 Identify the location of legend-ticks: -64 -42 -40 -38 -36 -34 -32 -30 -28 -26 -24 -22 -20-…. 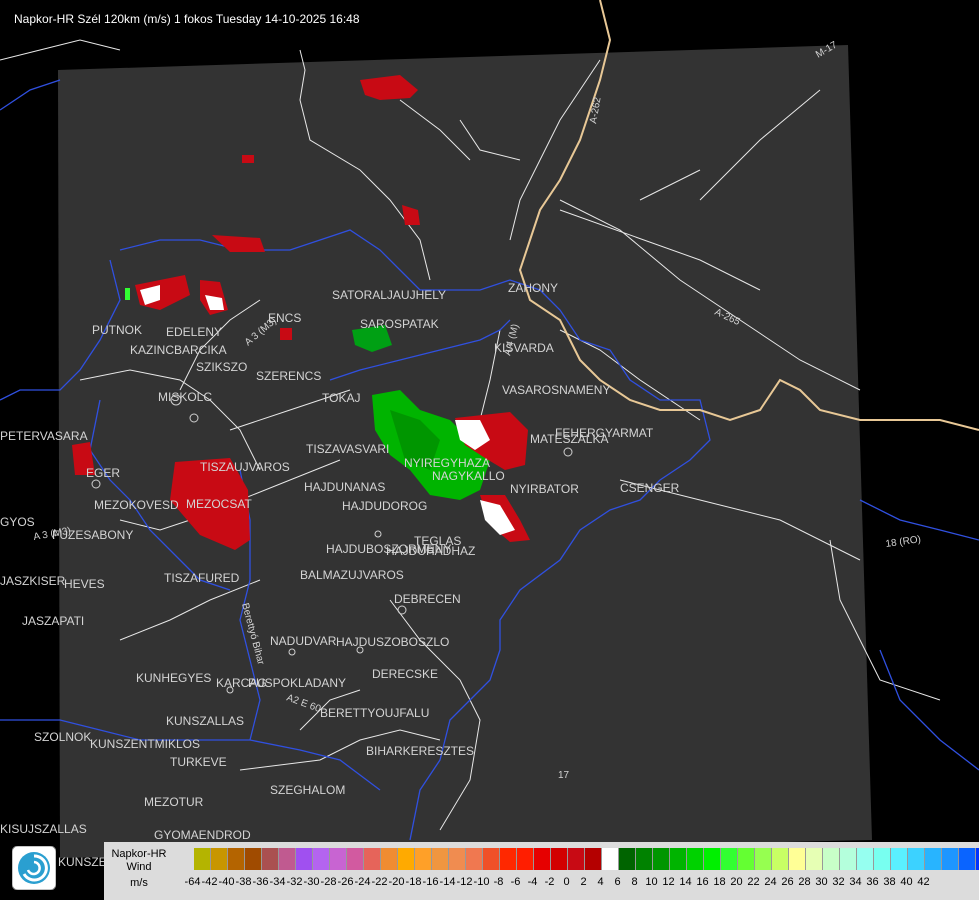
(558, 883).